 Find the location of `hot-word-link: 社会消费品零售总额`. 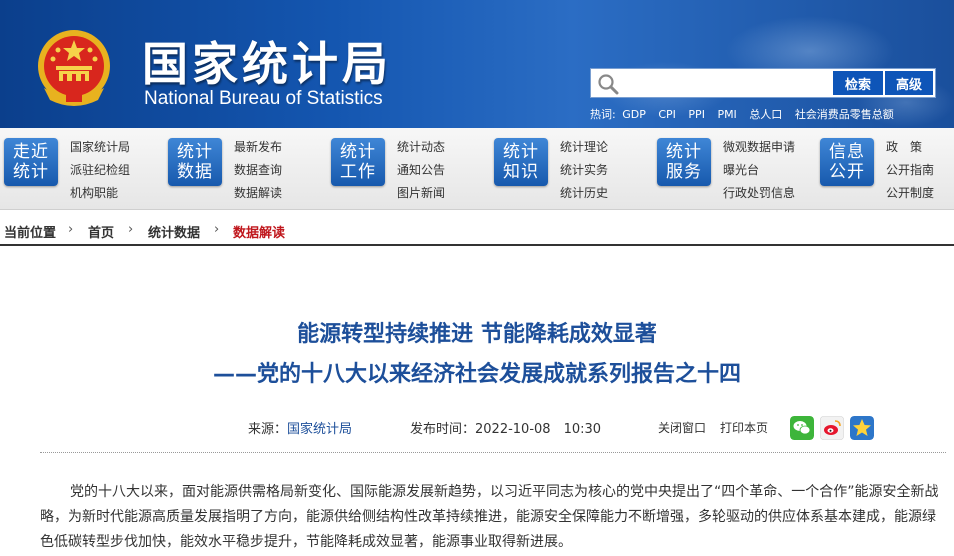

hot-word-link: 社会消费品零售总额 is located at coordinates (844, 114).